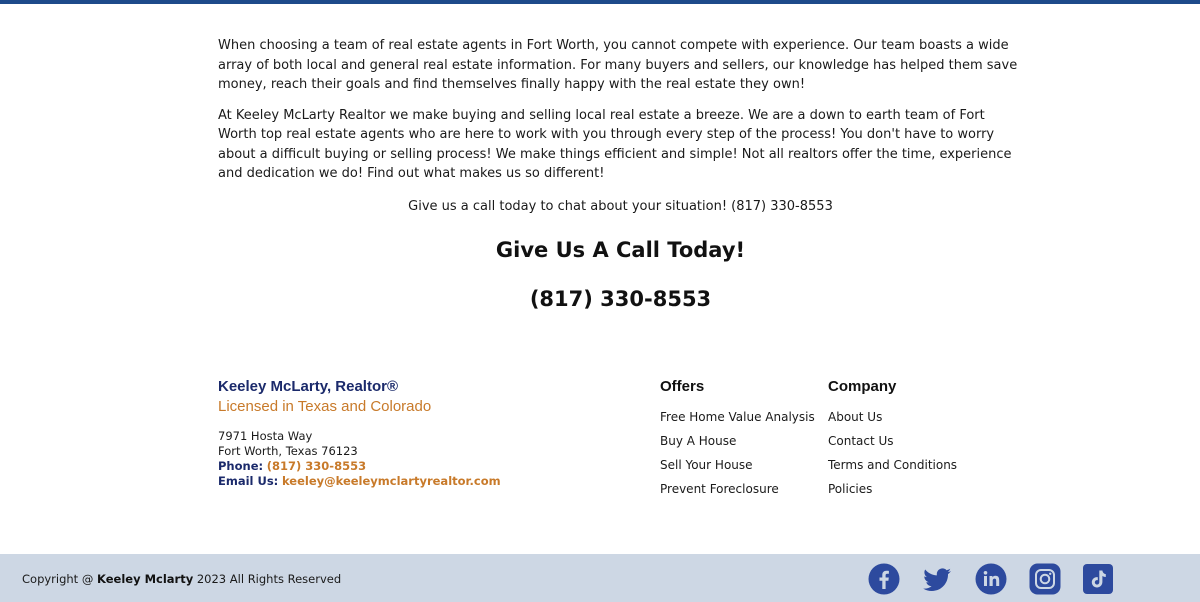 Image resolution: width=1200 pixels, height=602 pixels. Describe the element at coordinates (391, 481) in the screenshot. I see `email-link: keeley@keeleymclartyrealtor.com` at that location.